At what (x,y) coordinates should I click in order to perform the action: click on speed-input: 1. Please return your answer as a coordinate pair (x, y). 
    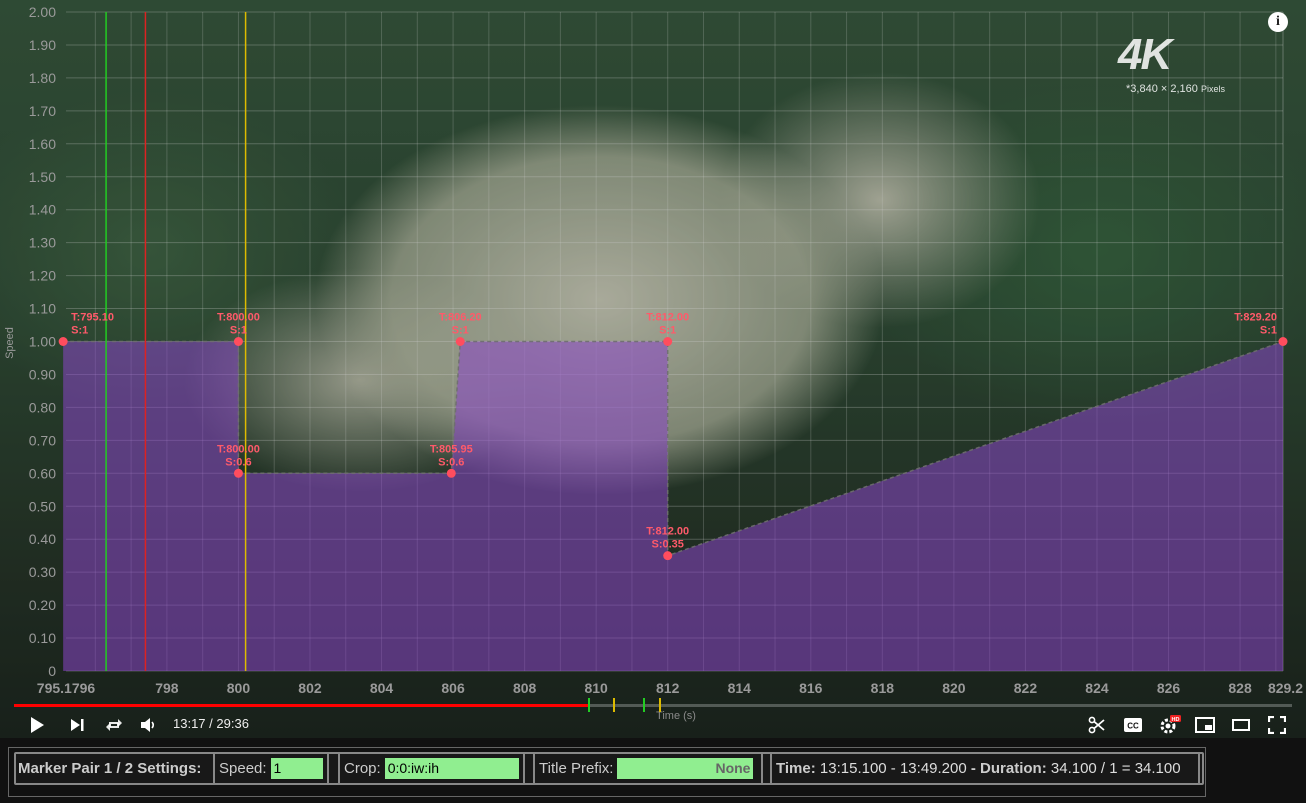
    Looking at the image, I should click on (296, 768).